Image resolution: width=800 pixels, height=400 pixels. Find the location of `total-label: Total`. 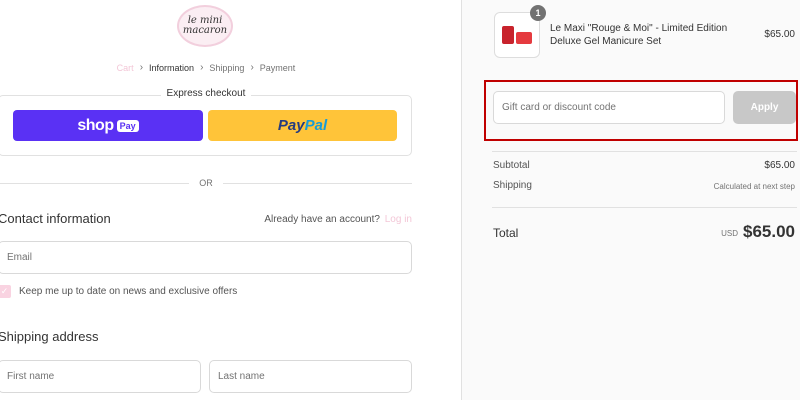

total-label: Total is located at coordinates (506, 233).